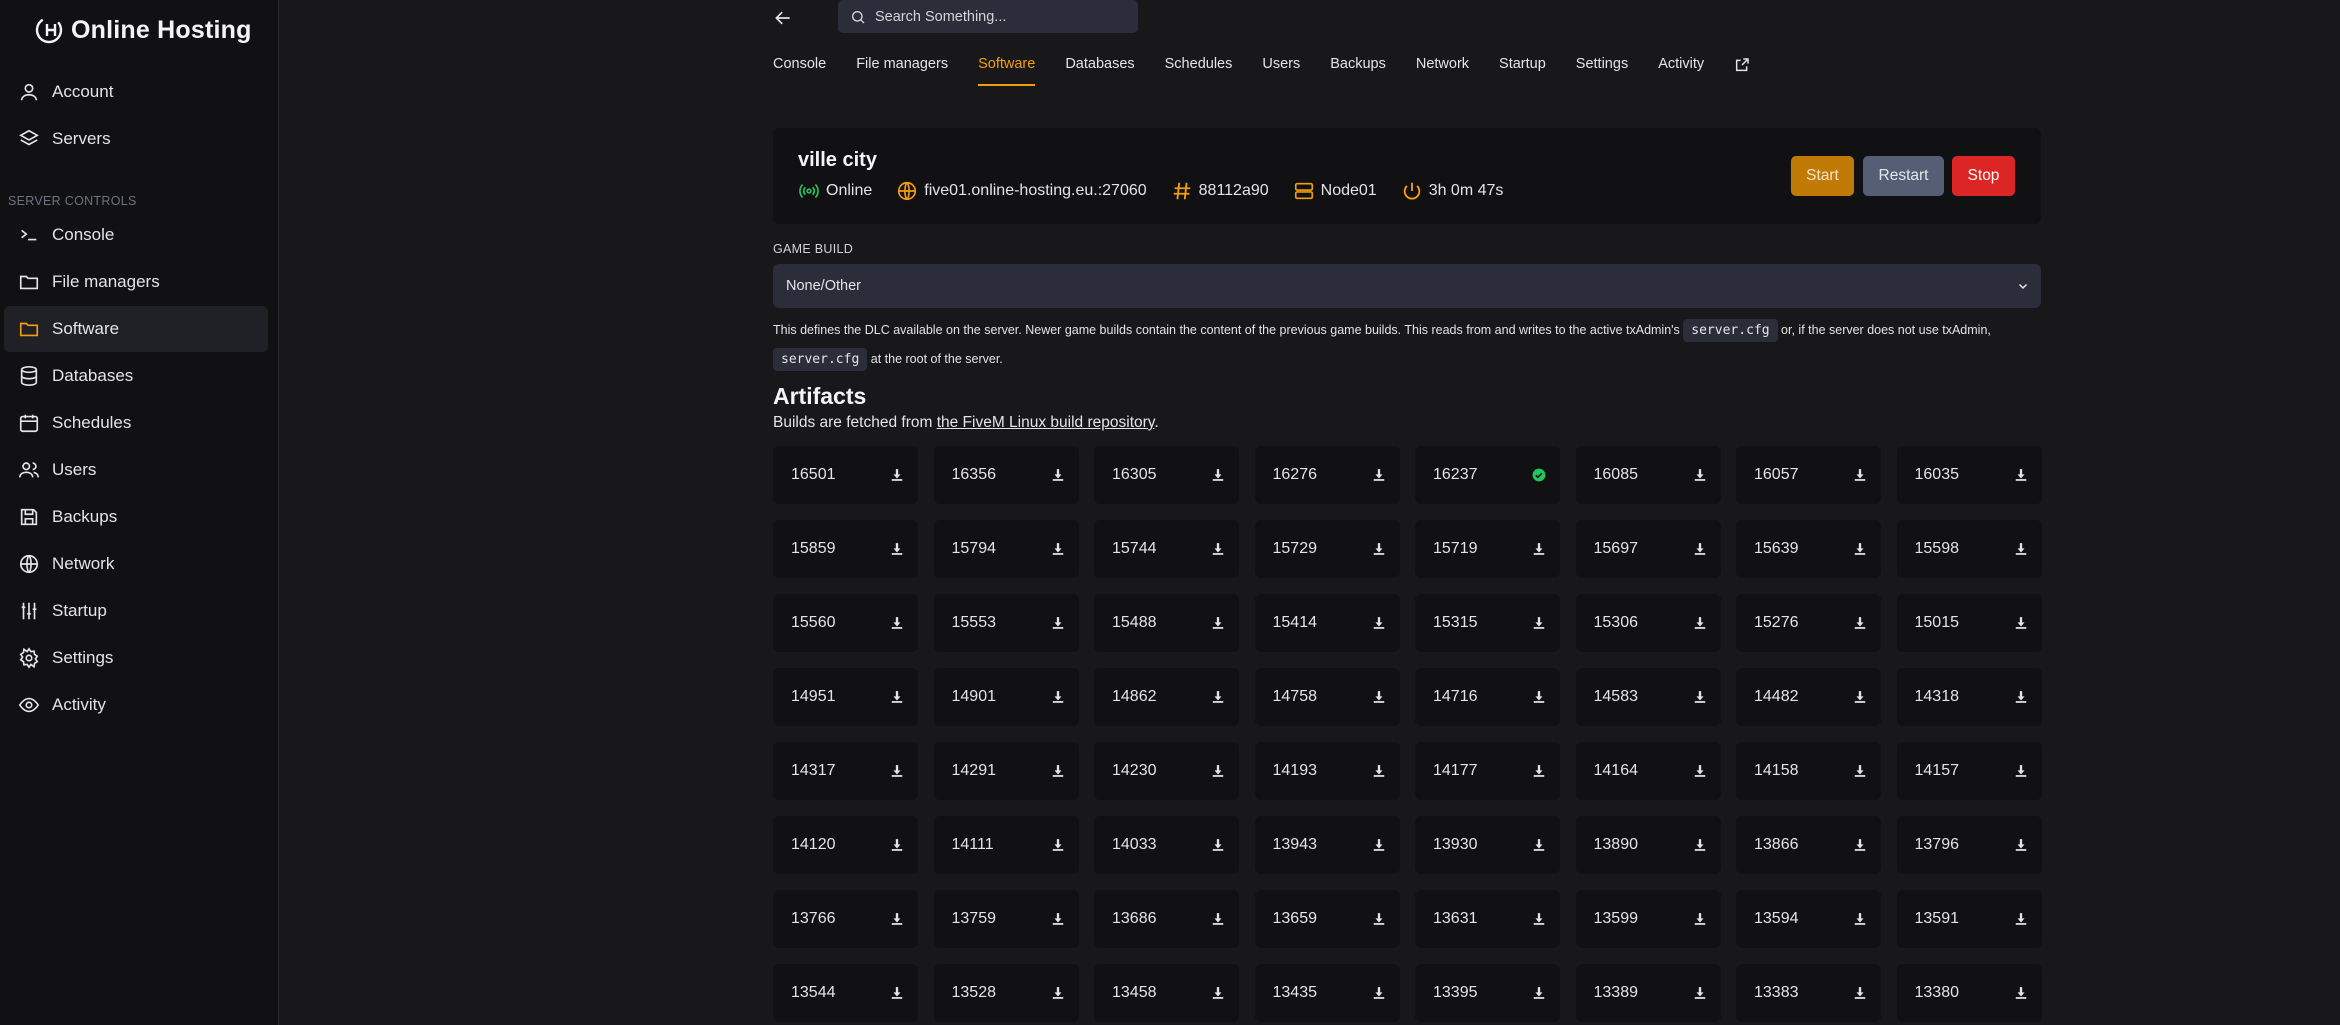 This screenshot has height=1025, width=2340. What do you see at coordinates (1166, 993) in the screenshot?
I see `artifact-build-tile: 13458` at bounding box center [1166, 993].